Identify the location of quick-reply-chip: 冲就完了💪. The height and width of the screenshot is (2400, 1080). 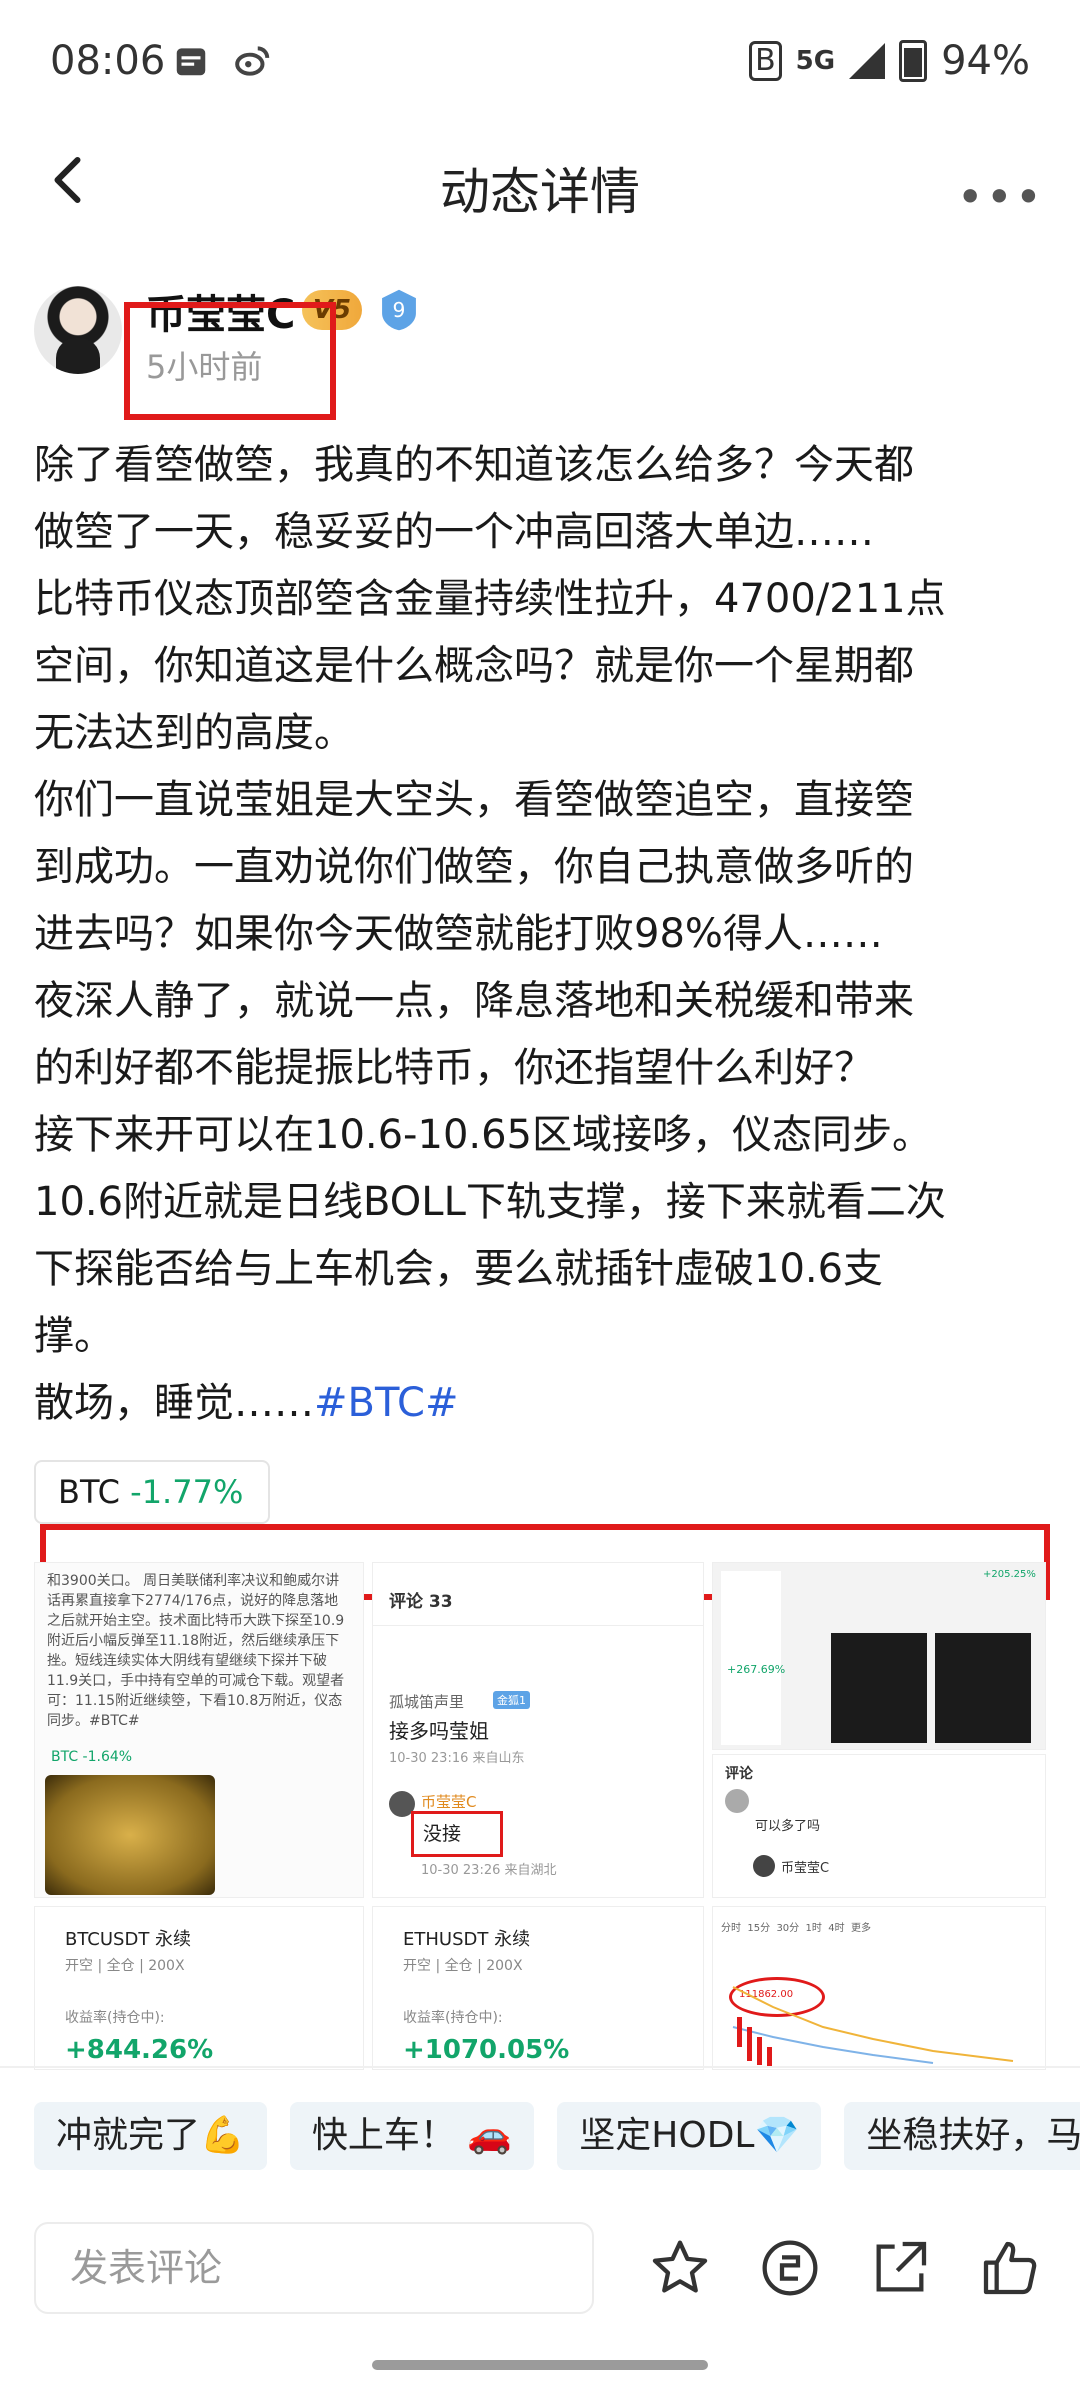
(150, 2136).